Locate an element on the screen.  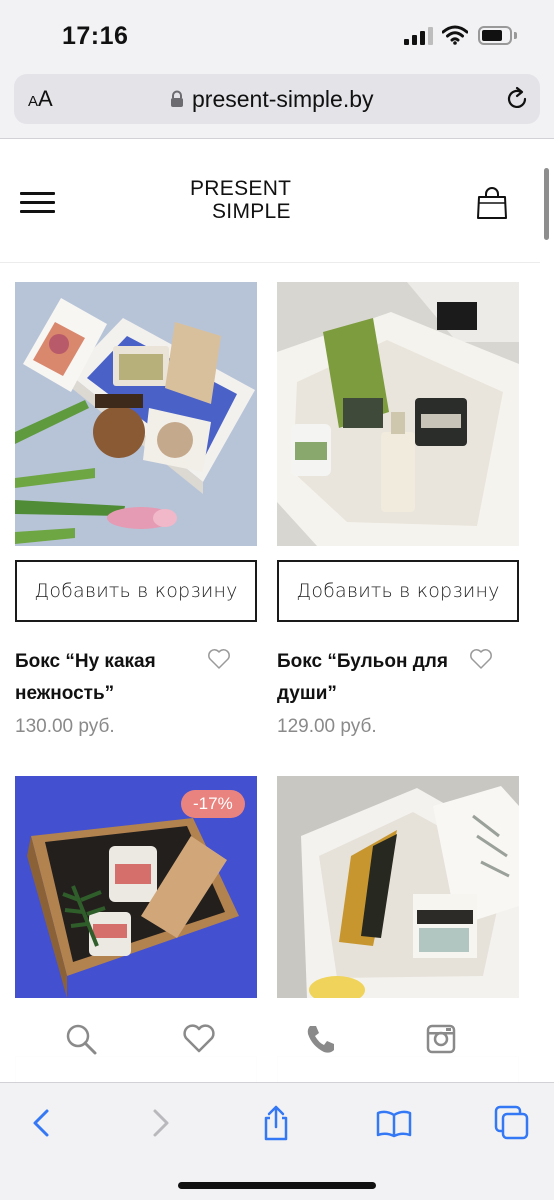
site-logo: PRESENT SIMPLE is located at coordinates (250, 200).